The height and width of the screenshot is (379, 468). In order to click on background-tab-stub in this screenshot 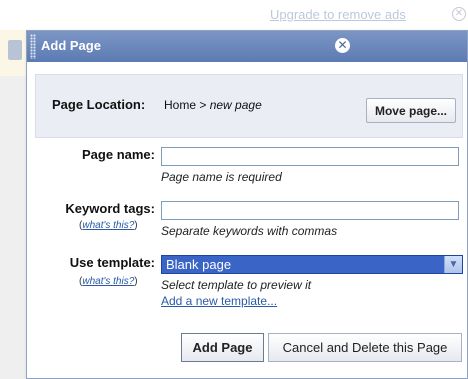, I will do `click(15, 50)`.